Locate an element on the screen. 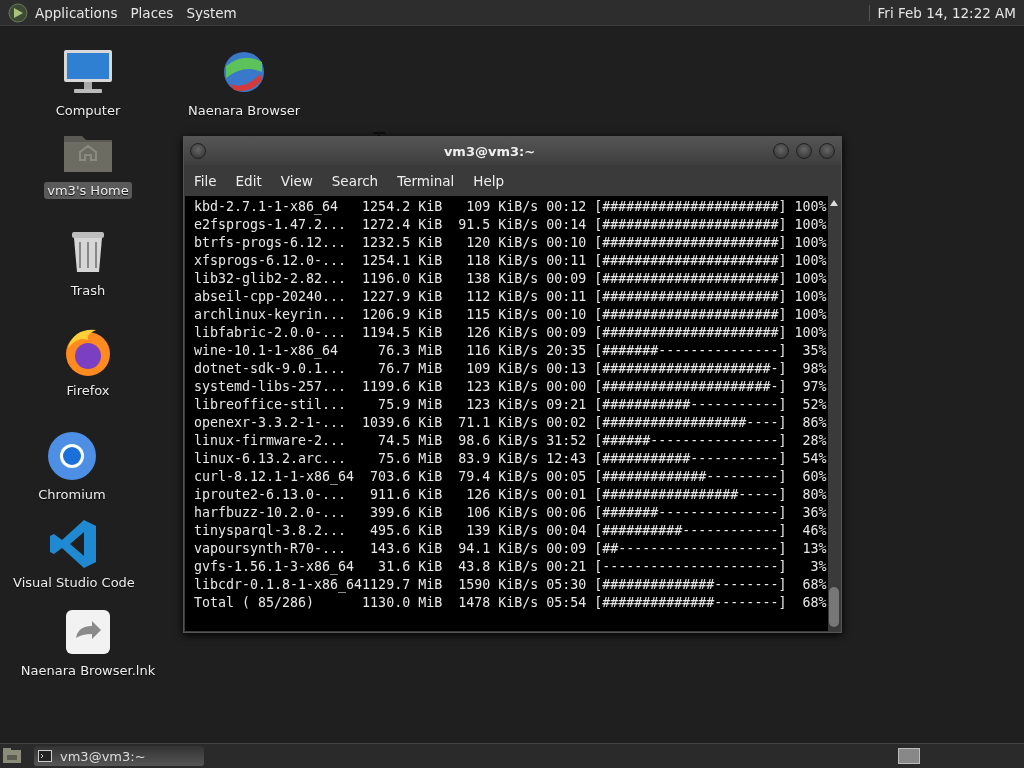  menu-item: Help is located at coordinates (489, 180).